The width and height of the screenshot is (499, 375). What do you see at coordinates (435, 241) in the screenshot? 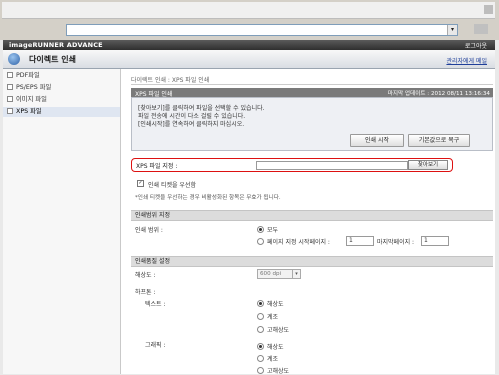
I see `end-page-input: 1` at bounding box center [435, 241].